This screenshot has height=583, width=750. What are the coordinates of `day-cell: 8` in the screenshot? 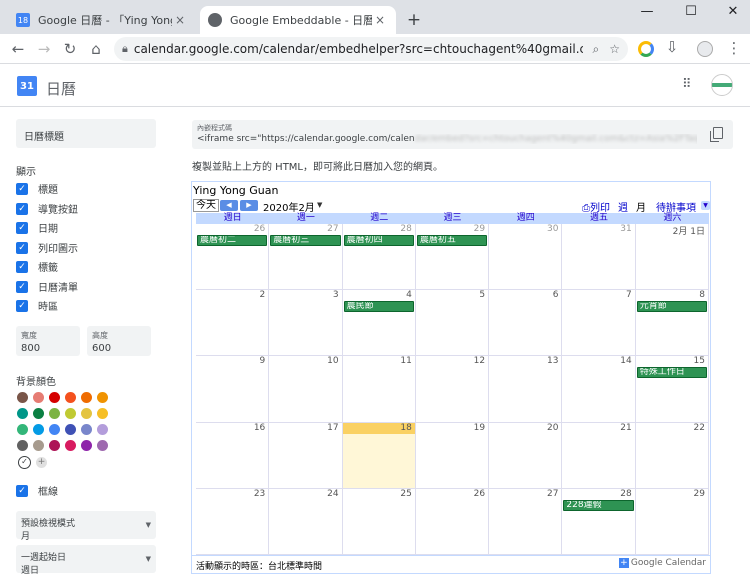 It's located at (672, 323).